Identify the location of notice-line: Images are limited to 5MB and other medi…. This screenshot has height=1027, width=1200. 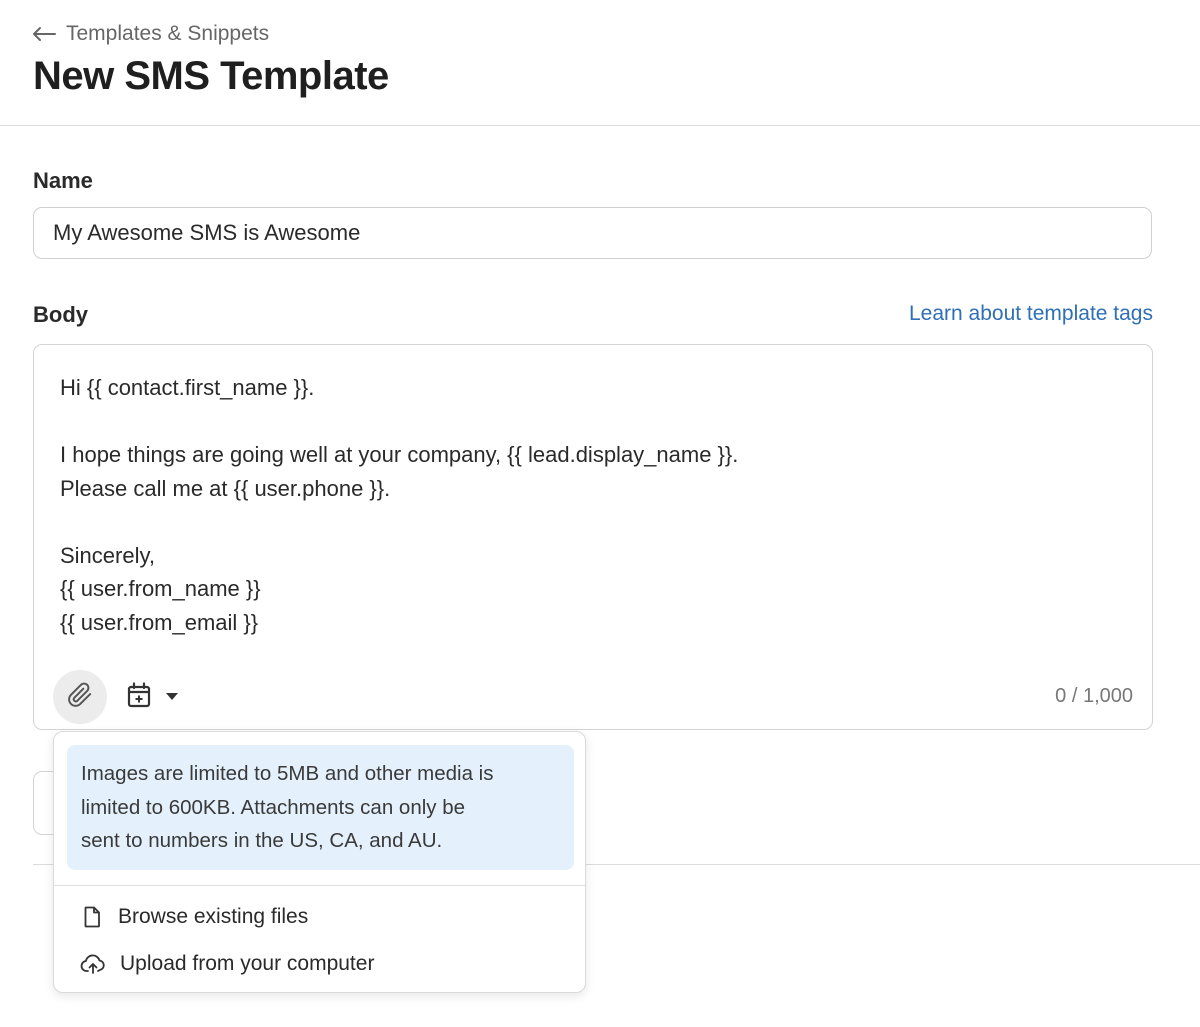
(287, 773).